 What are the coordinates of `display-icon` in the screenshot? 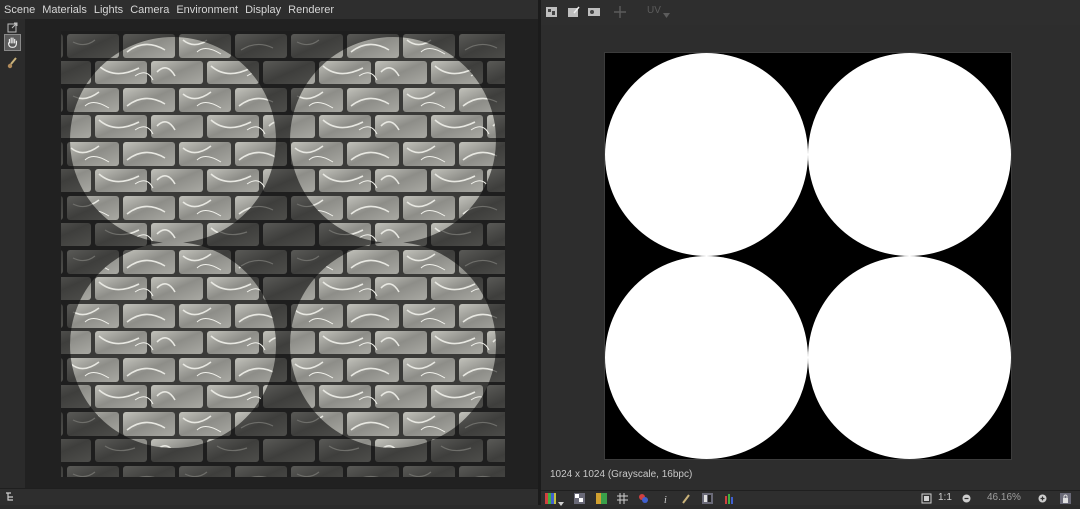 It's located at (594, 12).